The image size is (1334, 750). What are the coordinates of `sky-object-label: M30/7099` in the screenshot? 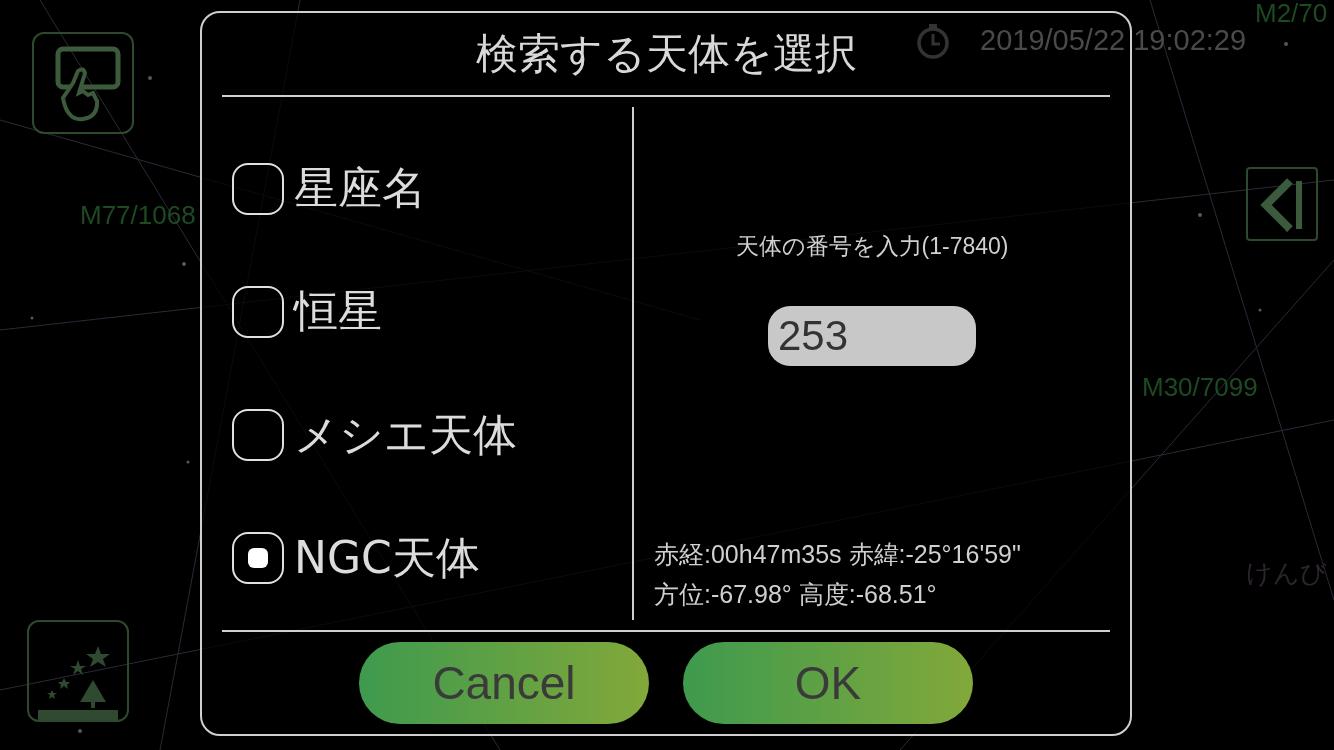 It's located at (1200, 387).